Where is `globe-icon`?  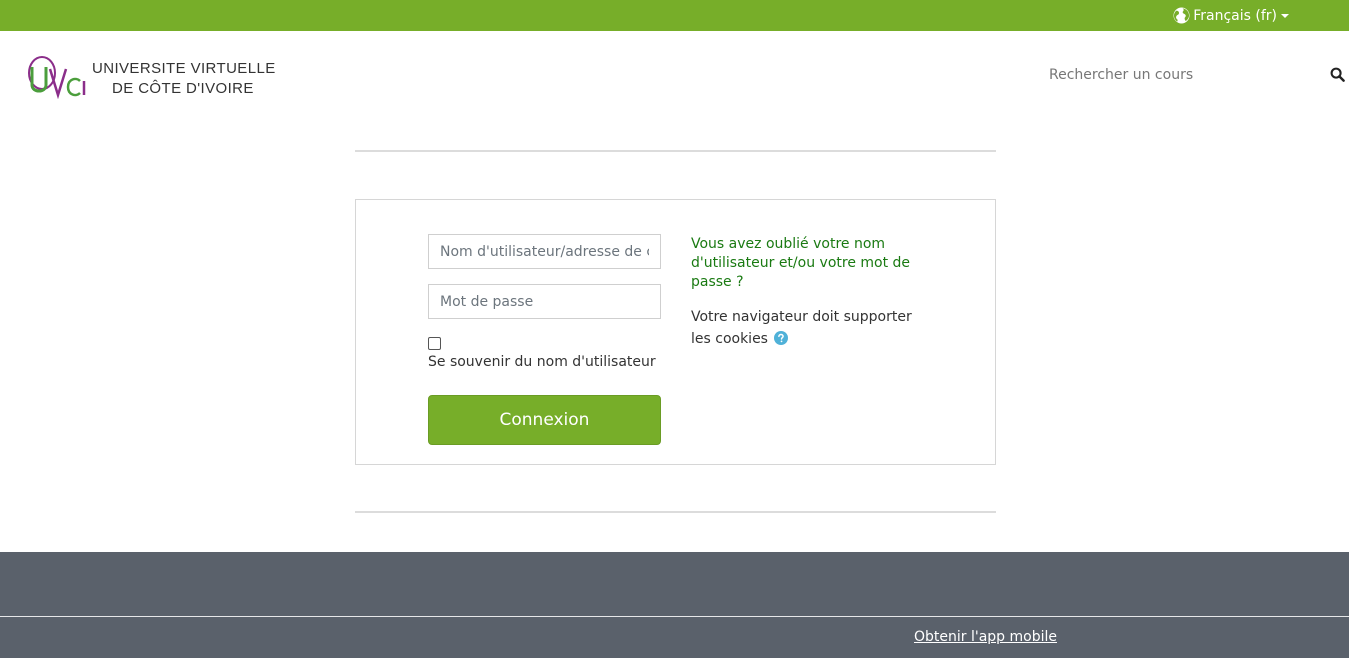 globe-icon is located at coordinates (1181, 15).